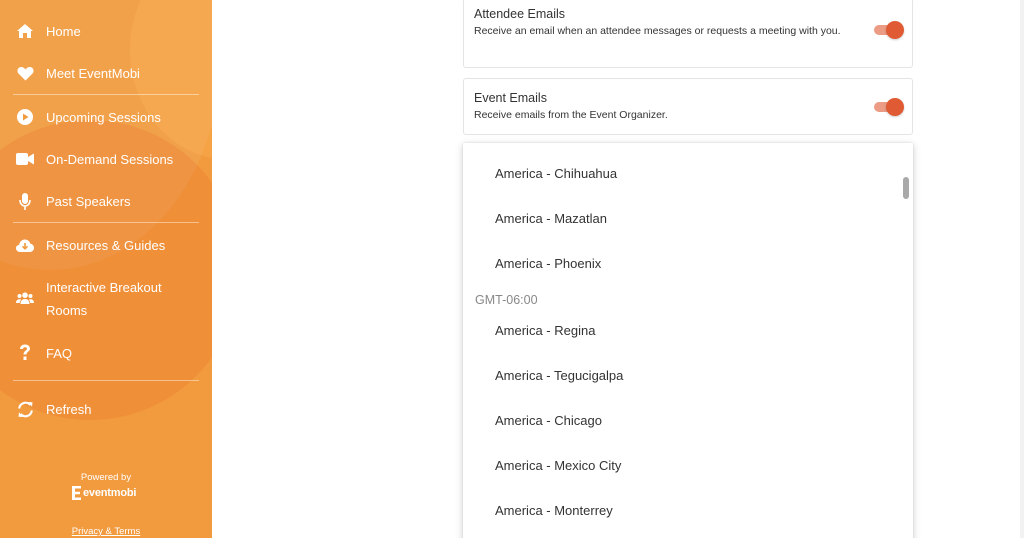 This screenshot has height=538, width=1024. I want to click on timezone-option: America - Tegucigalpa, so click(559, 375).